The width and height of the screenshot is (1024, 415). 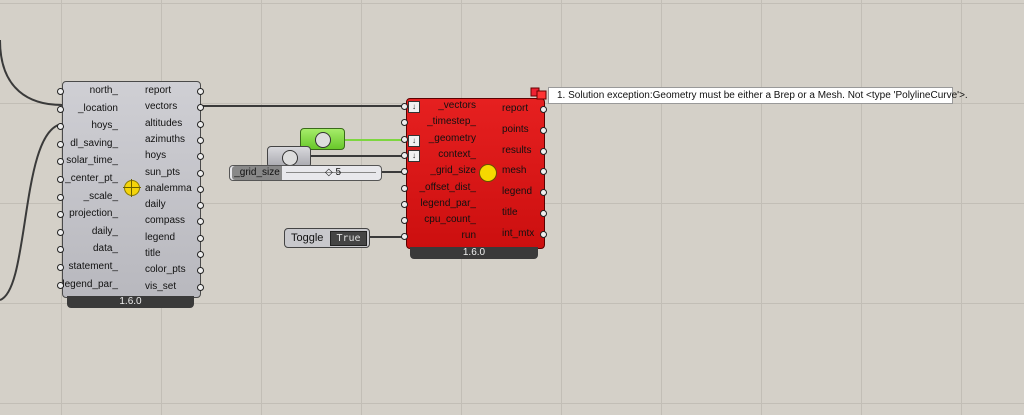 I want to click on toggle-value: True, so click(x=348, y=238).